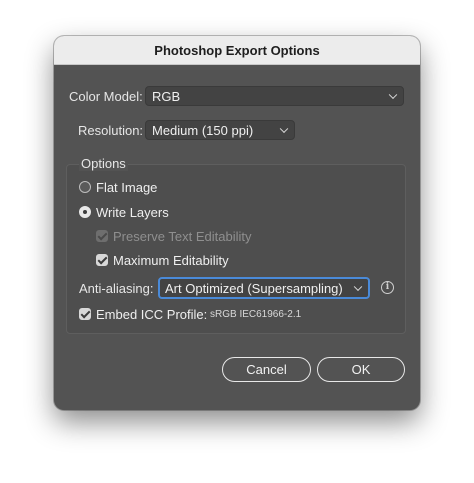 The width and height of the screenshot is (474, 483). I want to click on write-layers-label: Write Layers, so click(132, 212).